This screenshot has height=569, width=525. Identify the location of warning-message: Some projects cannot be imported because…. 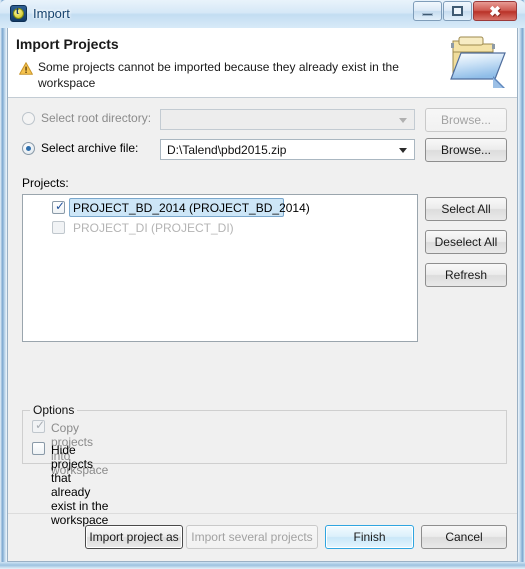
(218, 75).